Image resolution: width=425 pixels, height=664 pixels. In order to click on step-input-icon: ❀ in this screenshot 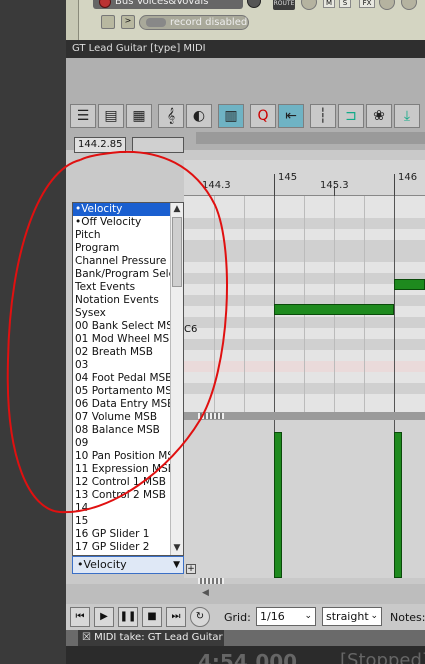, I will do `click(379, 116)`.